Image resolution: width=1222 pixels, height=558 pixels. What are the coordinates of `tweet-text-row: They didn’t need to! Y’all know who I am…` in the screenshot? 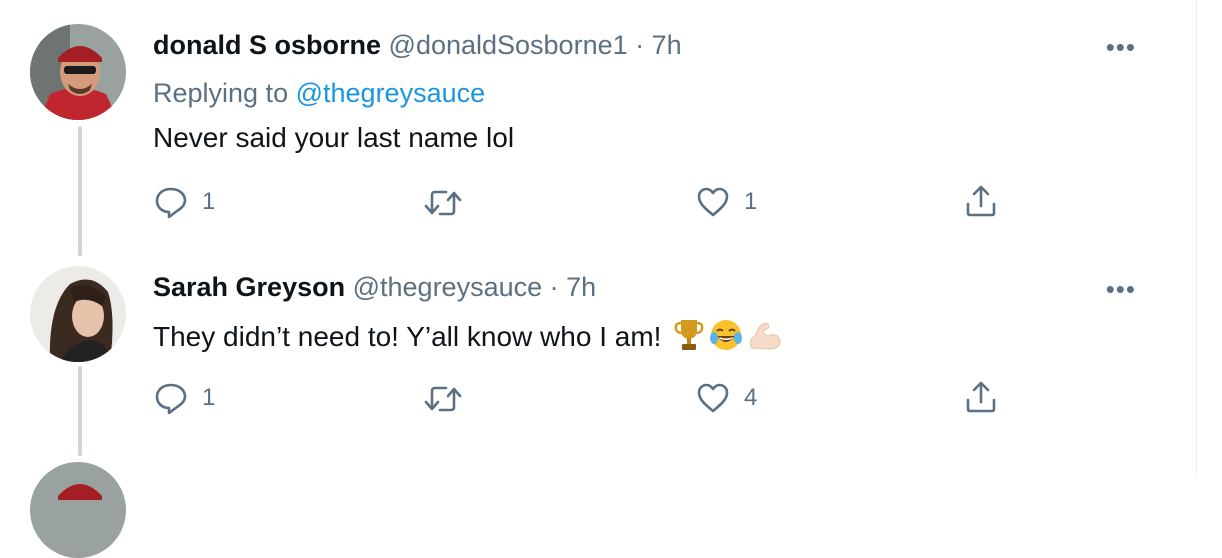 It's located at (468, 338).